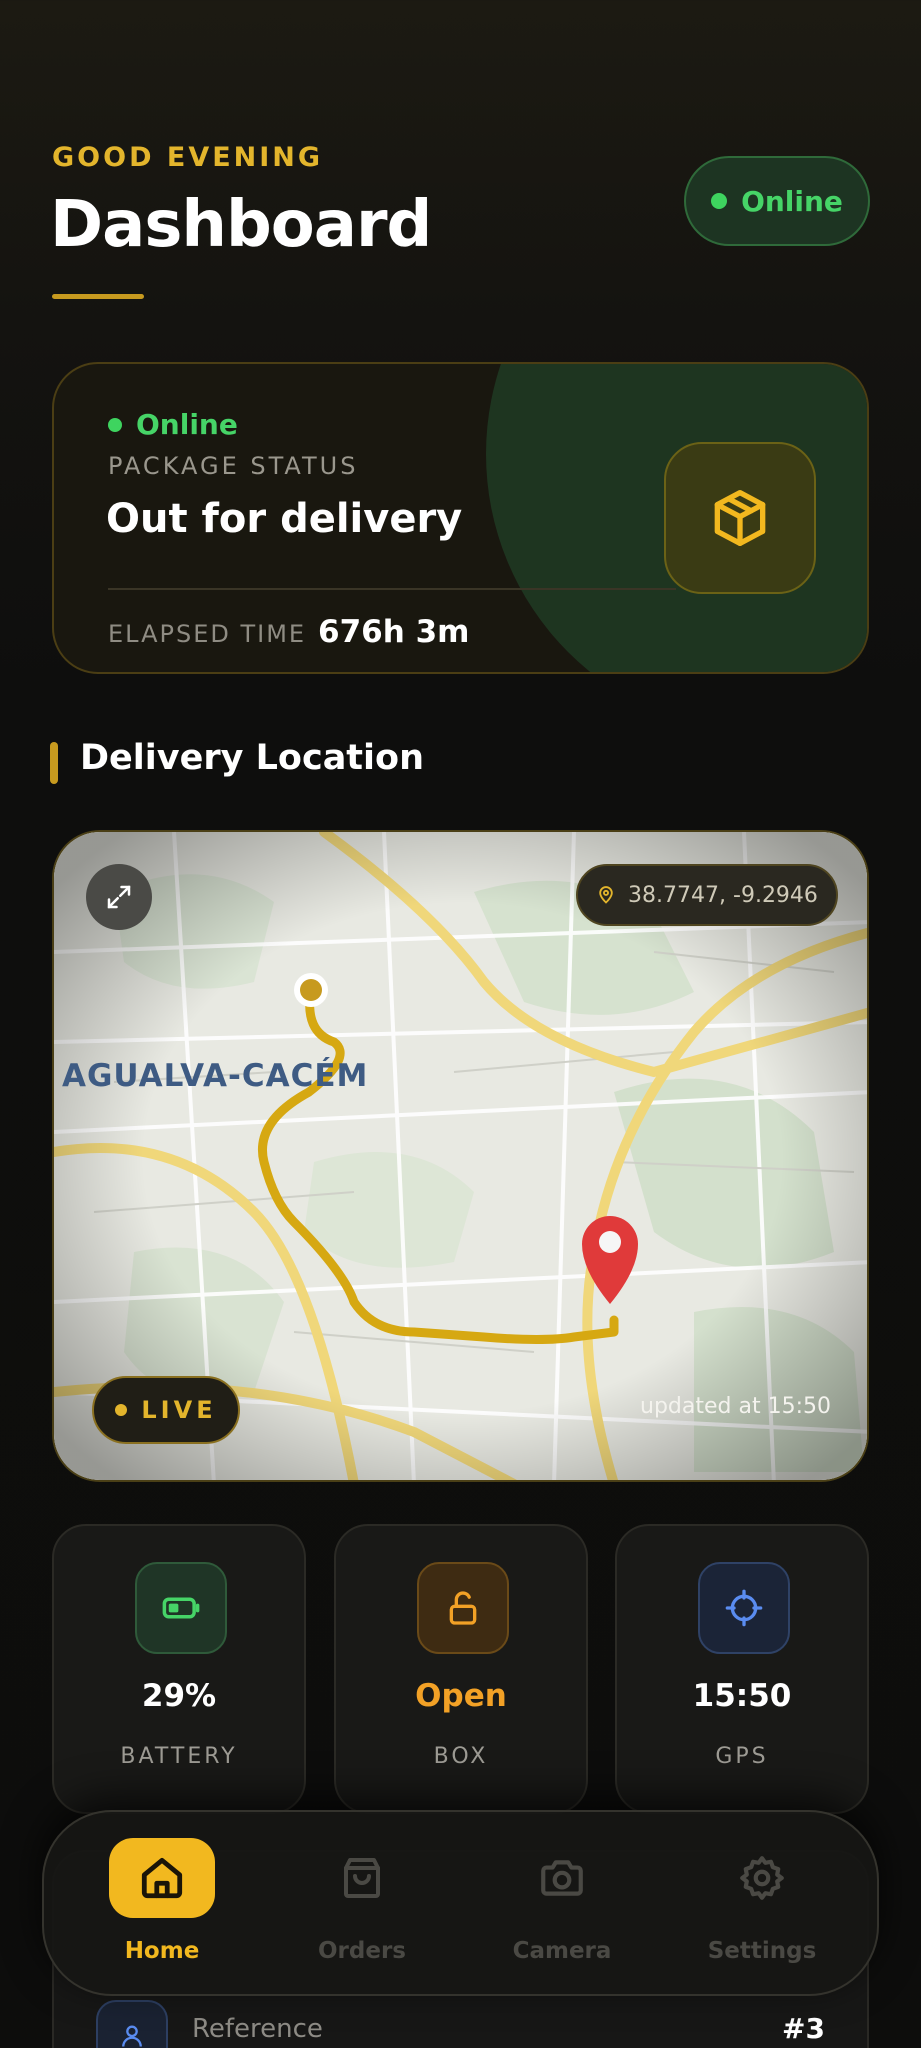 This screenshot has height=2048, width=921. What do you see at coordinates (98, 296) in the screenshot?
I see `title-underline` at bounding box center [98, 296].